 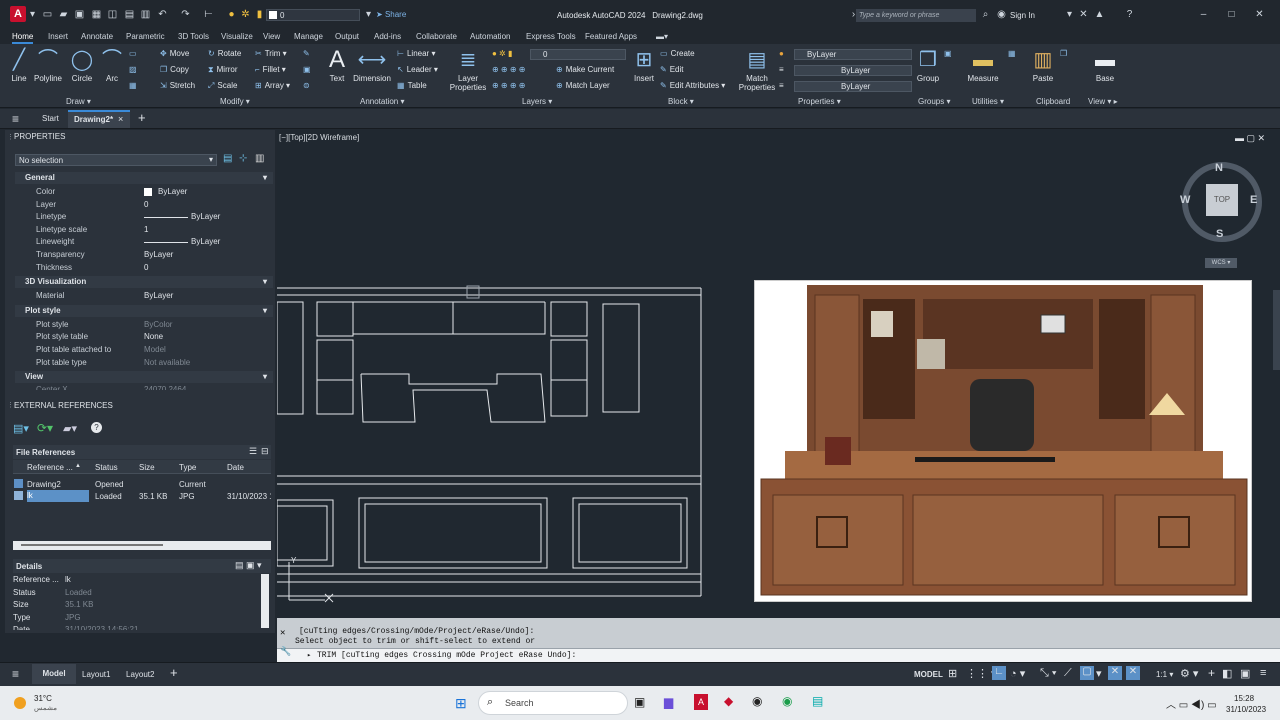 I want to click on offset-icon: ⊜, so click(x=308, y=86).